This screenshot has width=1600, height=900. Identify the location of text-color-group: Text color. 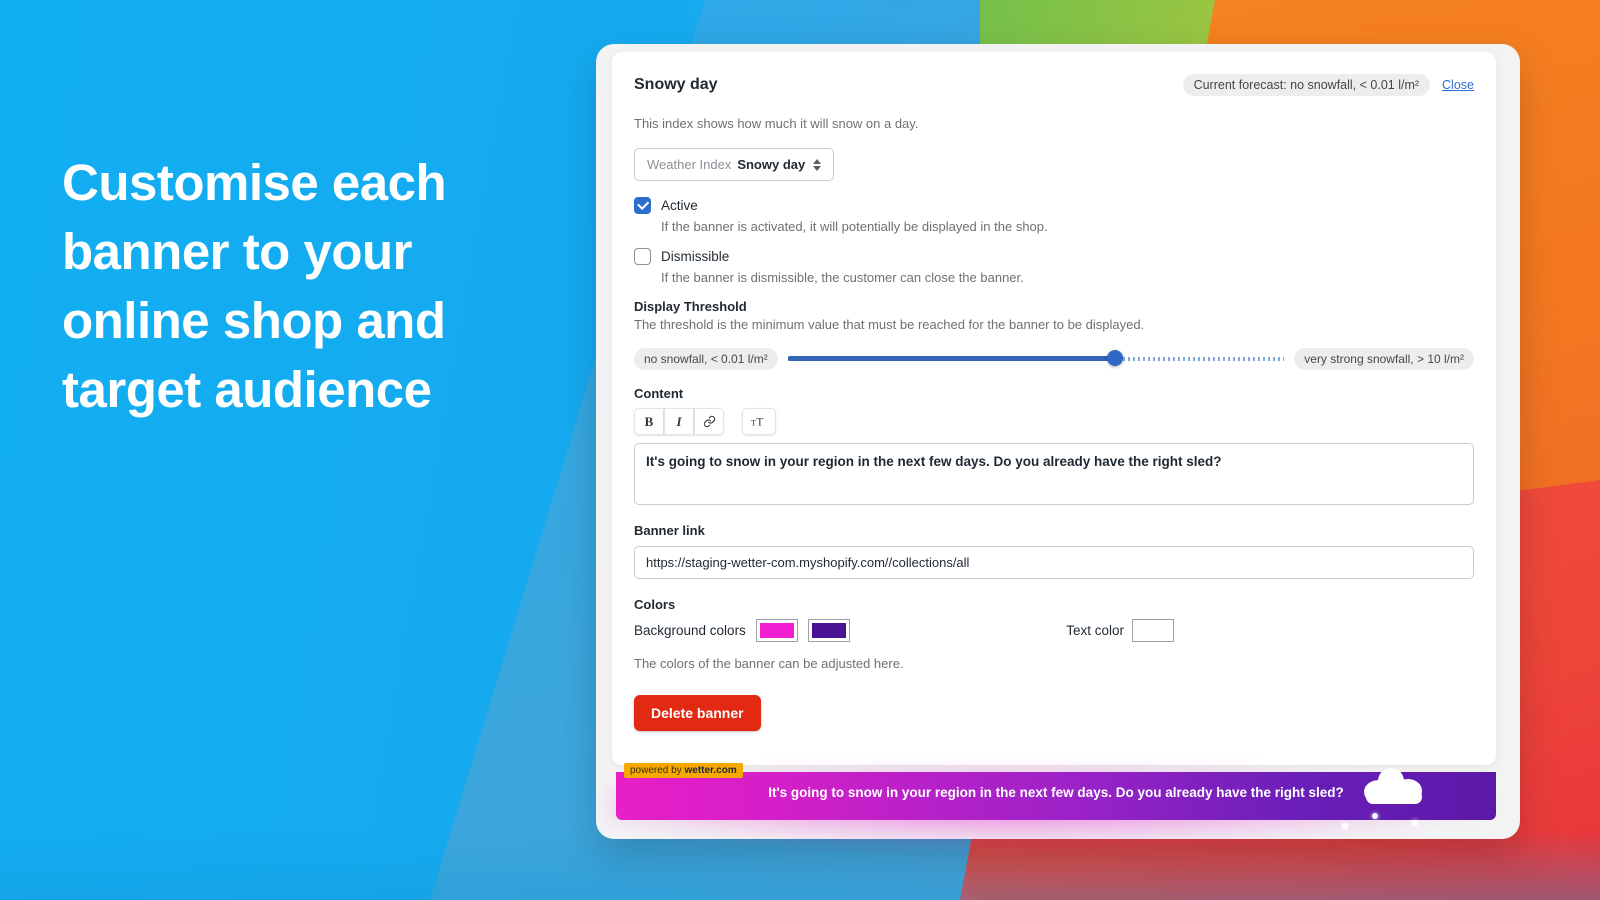
(1120, 630).